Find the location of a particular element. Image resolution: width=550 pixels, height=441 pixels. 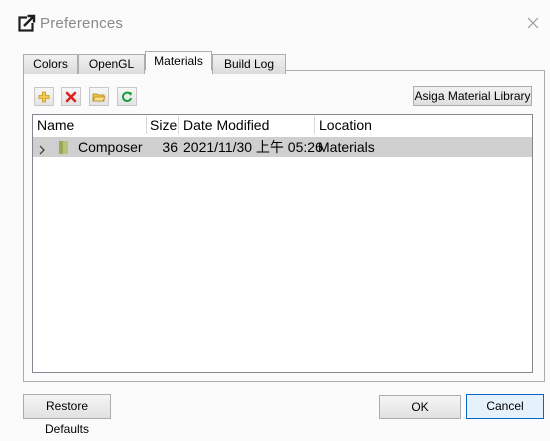

delete-material-button is located at coordinates (71, 96).